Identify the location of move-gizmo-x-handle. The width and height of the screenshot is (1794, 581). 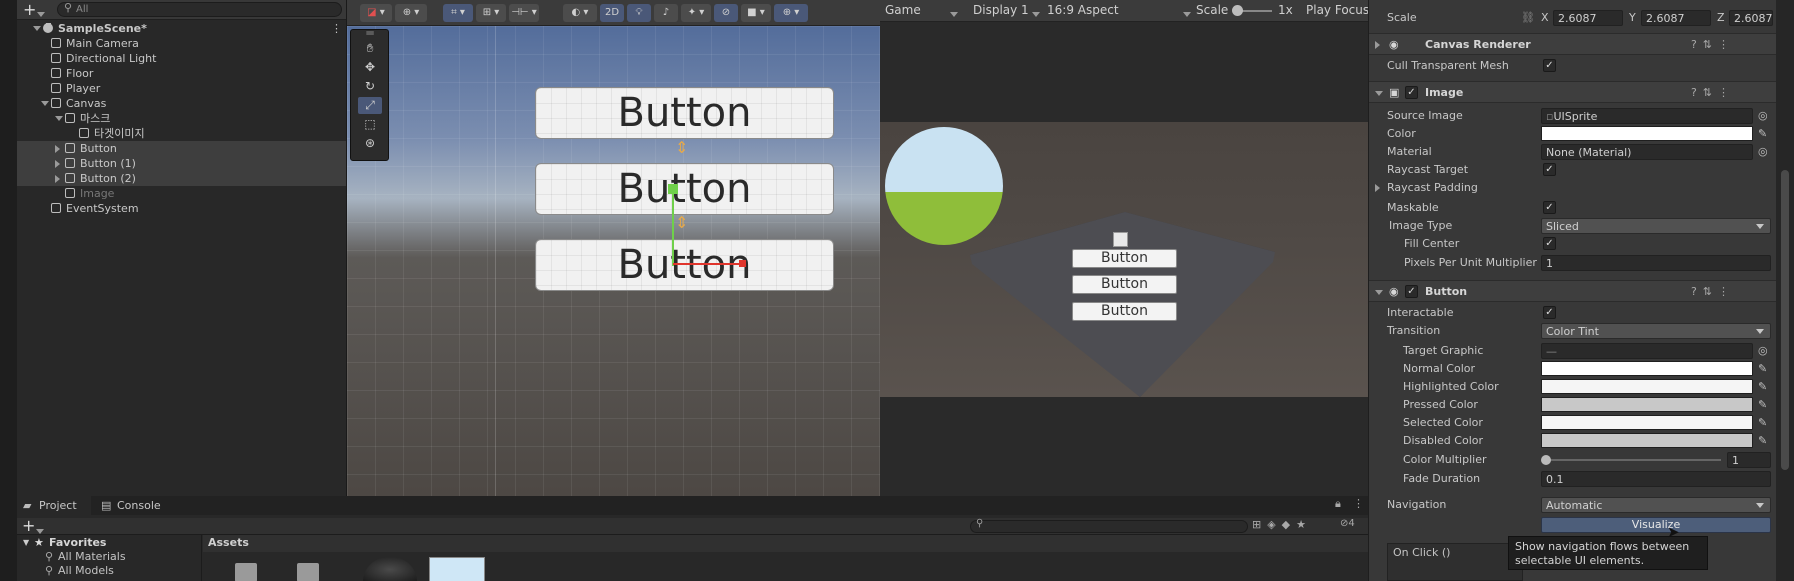
(742, 263).